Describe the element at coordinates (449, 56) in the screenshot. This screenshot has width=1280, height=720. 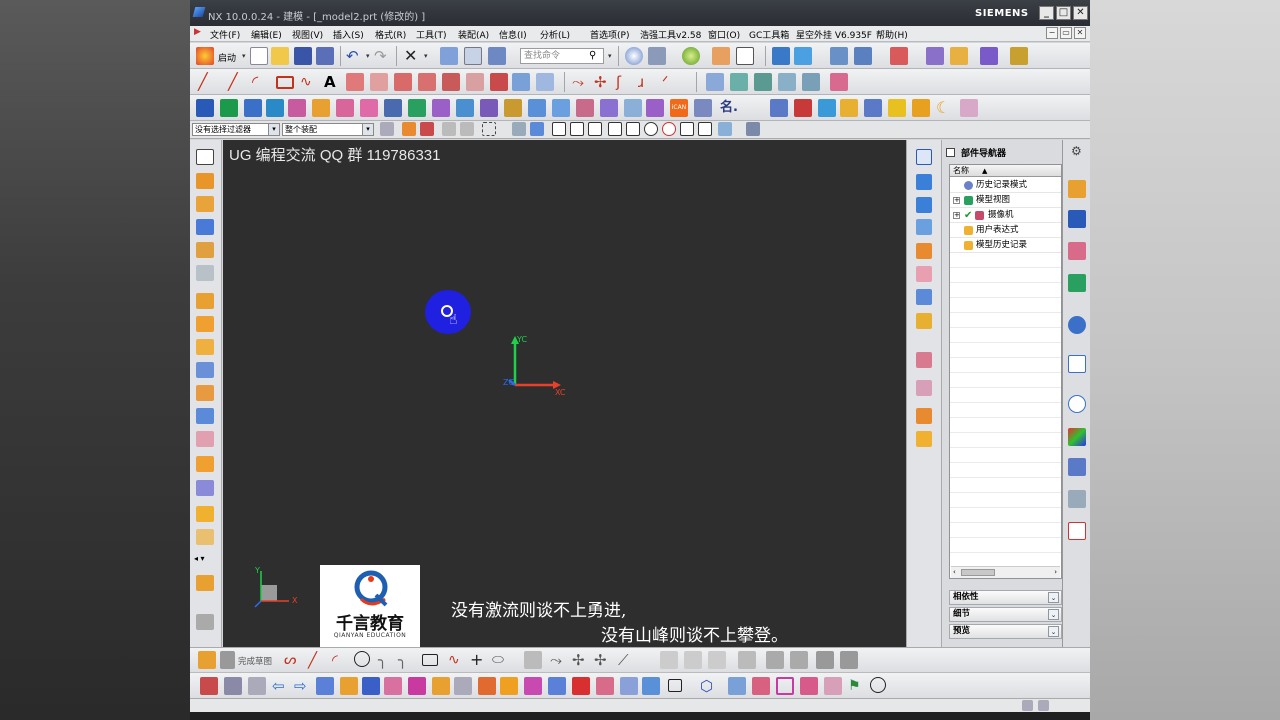
I see `edit-object-icon` at that location.